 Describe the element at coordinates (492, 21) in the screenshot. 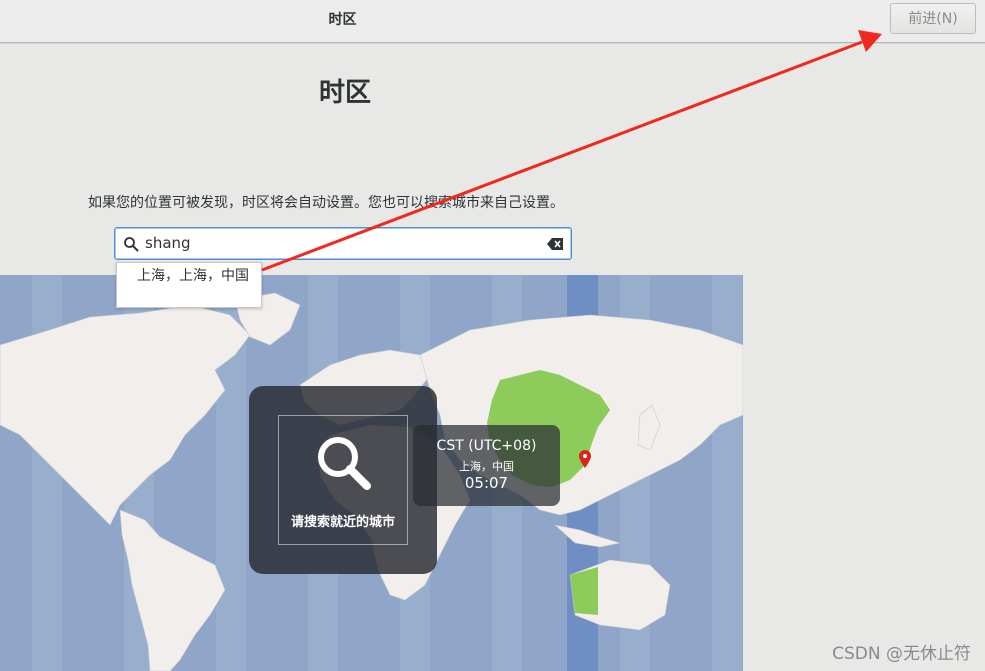

I see `header-bar: 时区 前进(N)` at that location.